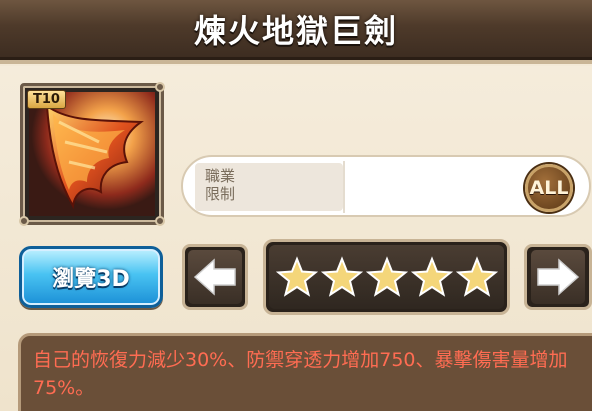 The height and width of the screenshot is (411, 592). I want to click on all-class-badge-text: ALL, so click(549, 188).